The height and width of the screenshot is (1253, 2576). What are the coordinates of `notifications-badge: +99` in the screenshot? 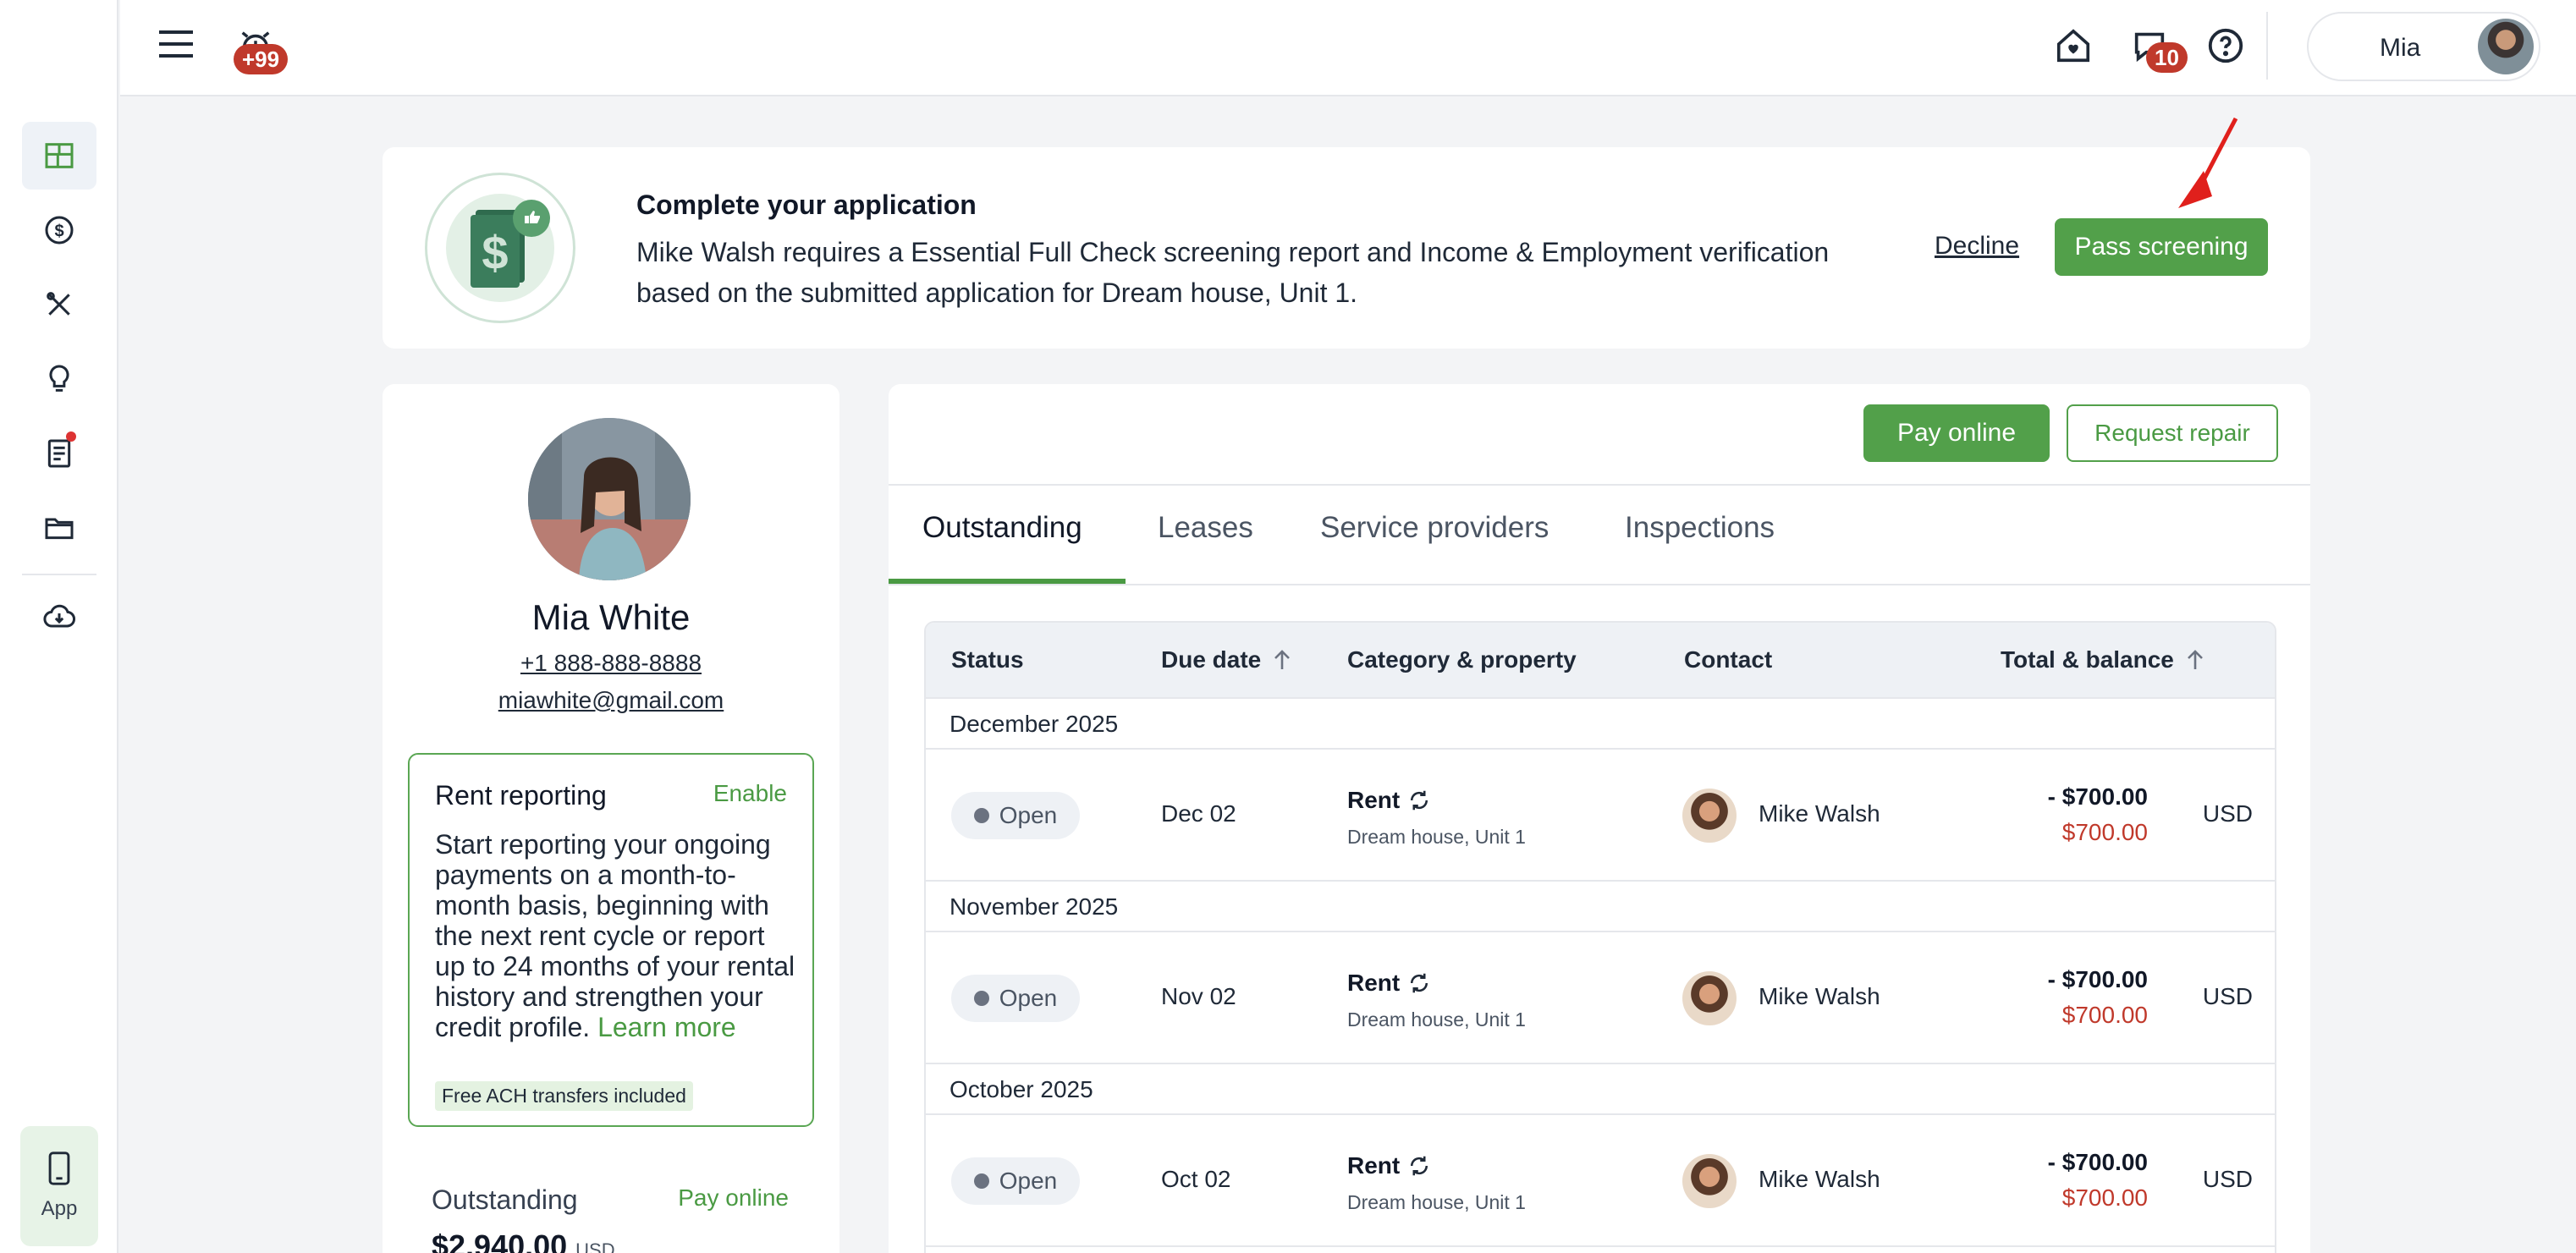 It's located at (261, 59).